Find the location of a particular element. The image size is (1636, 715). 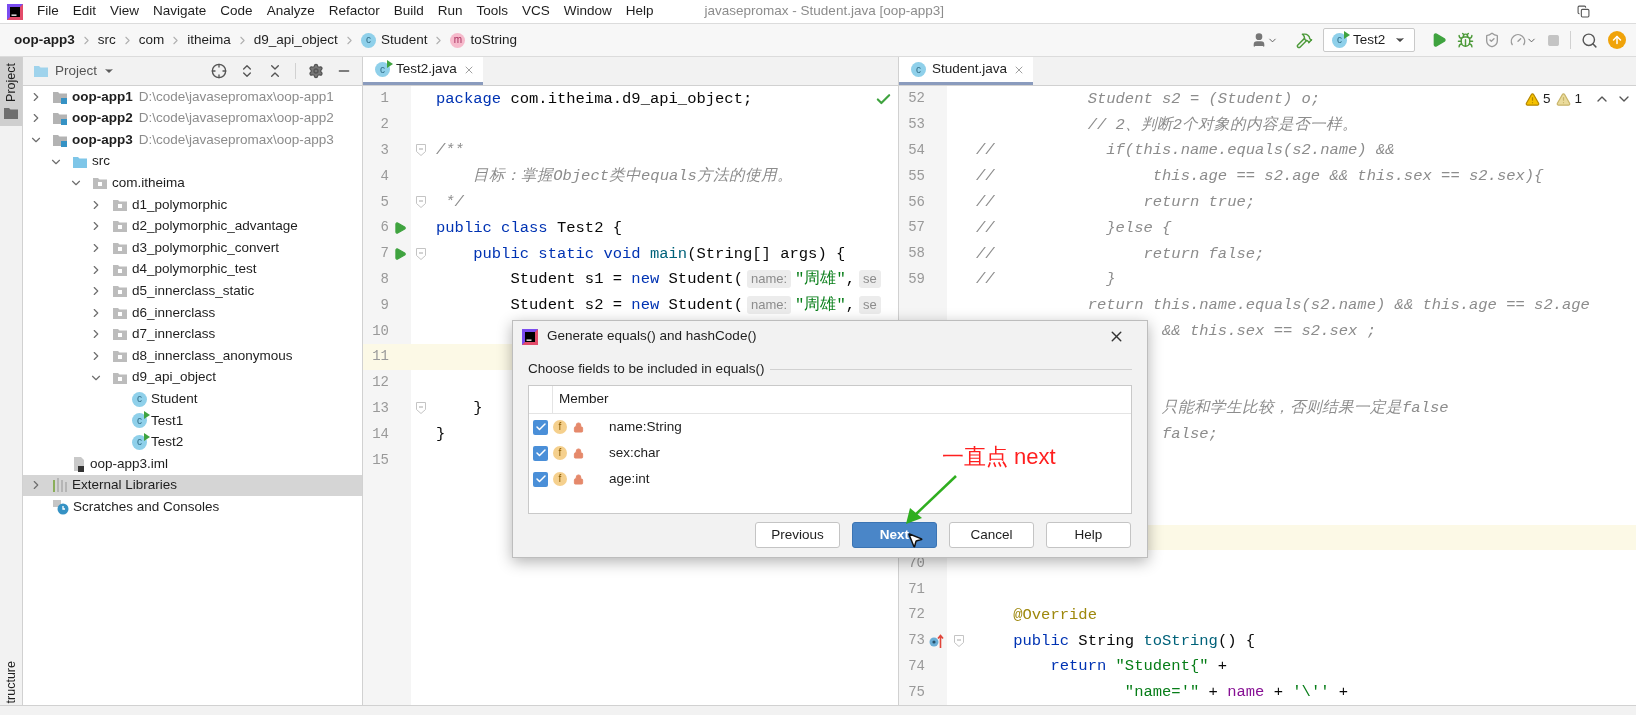

menu-item: View is located at coordinates (125, 11).